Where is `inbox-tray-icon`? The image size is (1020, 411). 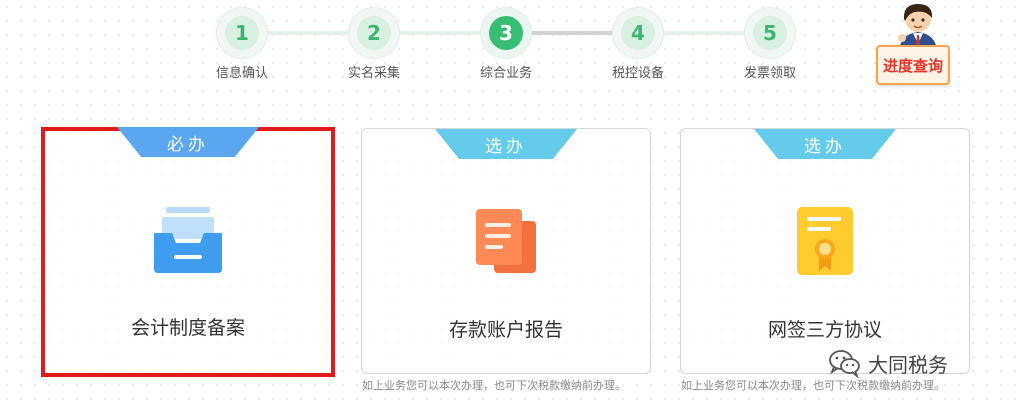 inbox-tray-icon is located at coordinates (188, 240).